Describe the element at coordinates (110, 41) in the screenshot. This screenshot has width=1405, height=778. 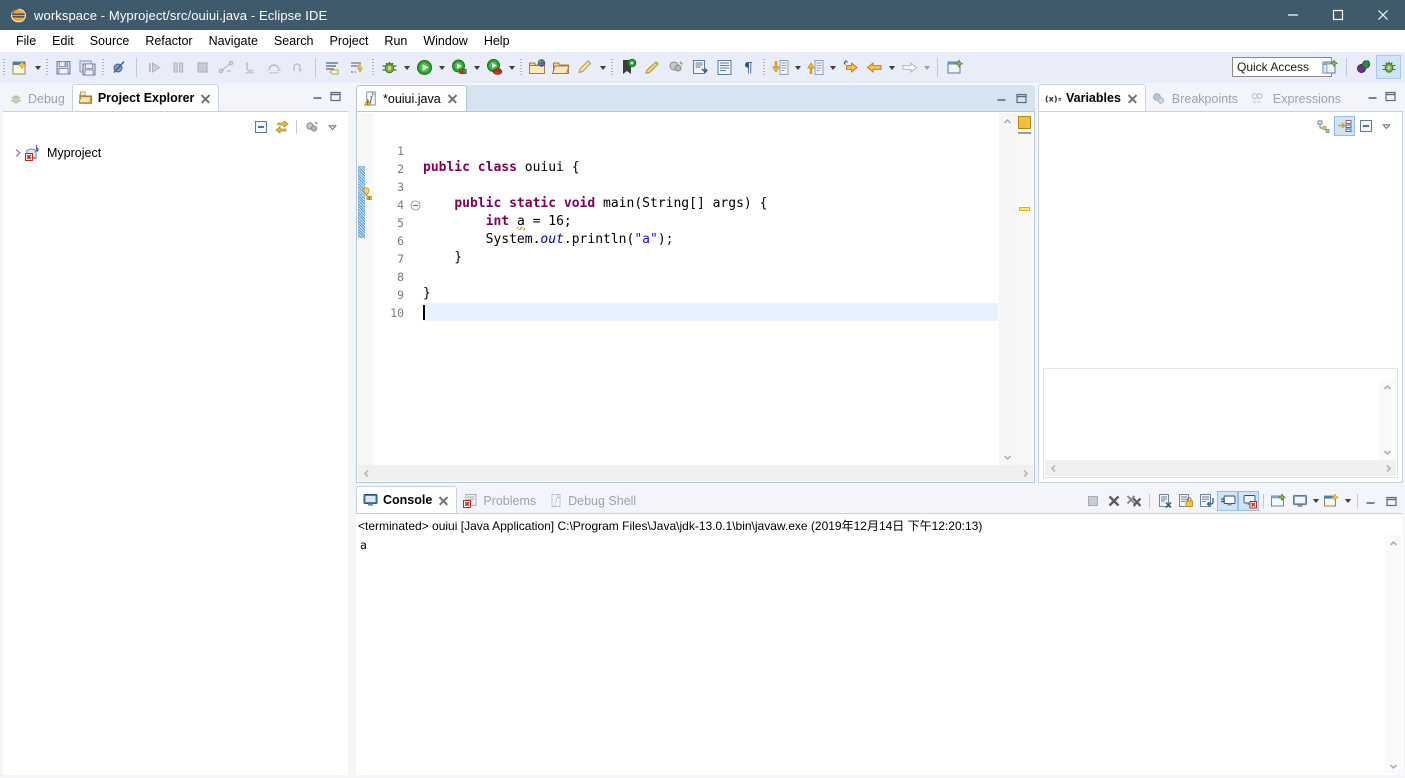
I see `menu-source: Source` at that location.